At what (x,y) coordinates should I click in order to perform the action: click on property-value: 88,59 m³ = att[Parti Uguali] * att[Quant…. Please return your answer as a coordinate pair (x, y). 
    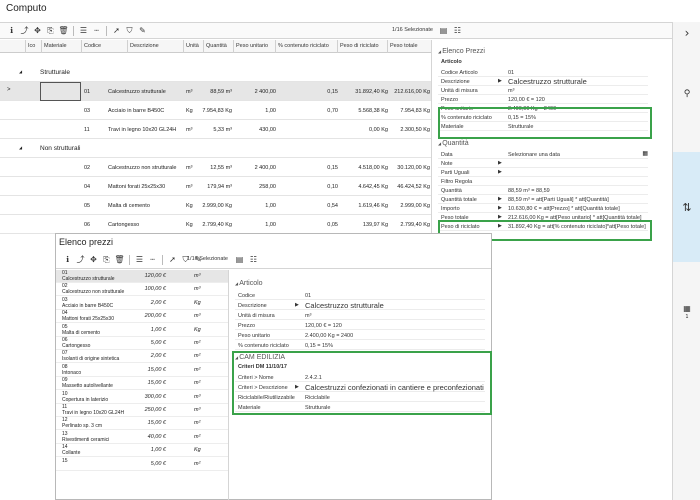
    Looking at the image, I should click on (558, 200).